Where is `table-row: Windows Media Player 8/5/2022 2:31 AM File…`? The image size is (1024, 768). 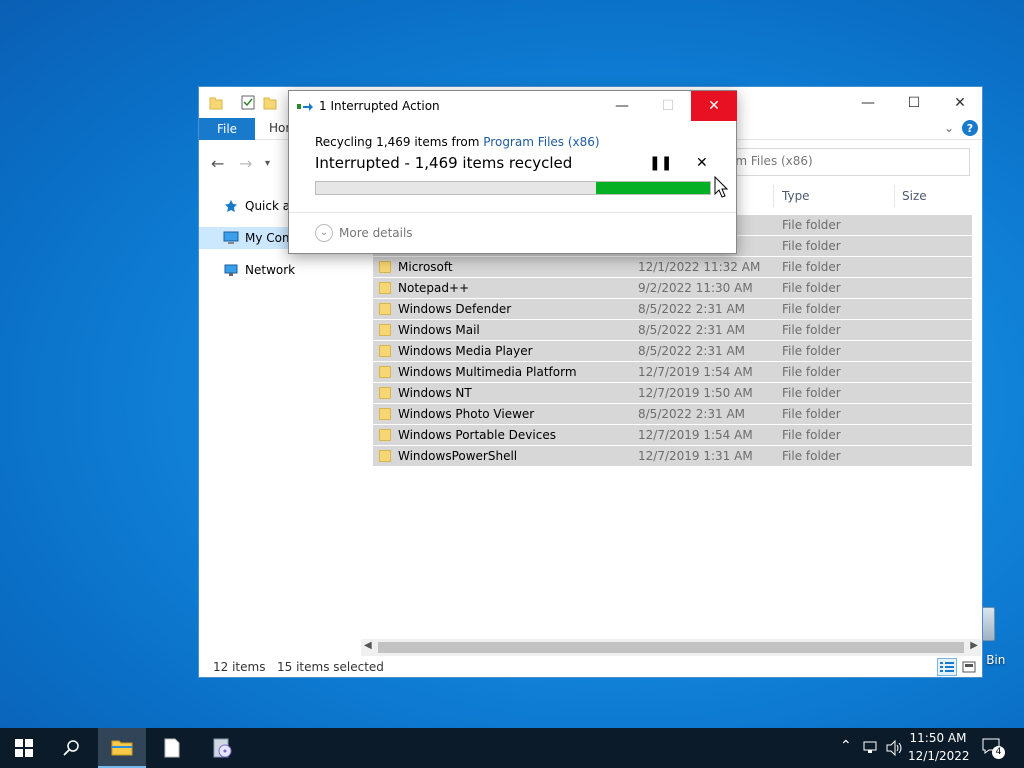 table-row: Windows Media Player 8/5/2022 2:31 AM File… is located at coordinates (672, 351).